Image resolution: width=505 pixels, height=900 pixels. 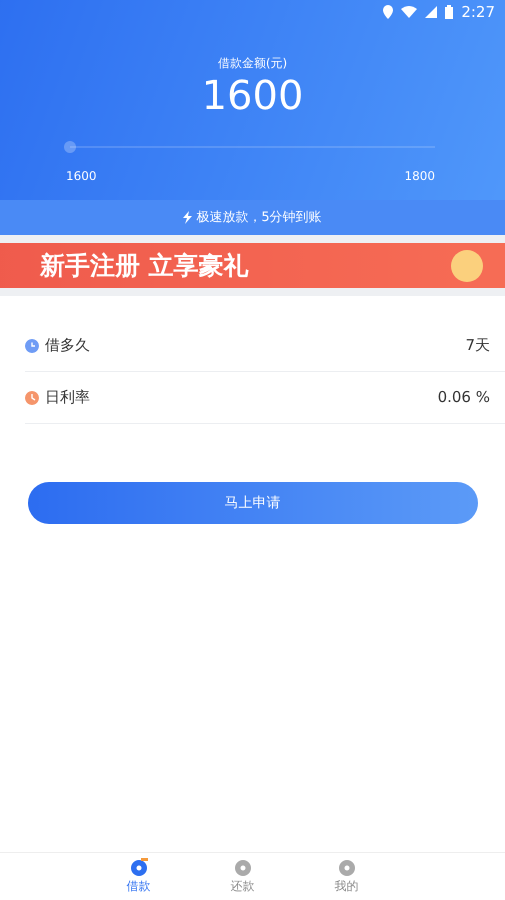 I want to click on circle-icon, so click(x=467, y=266).